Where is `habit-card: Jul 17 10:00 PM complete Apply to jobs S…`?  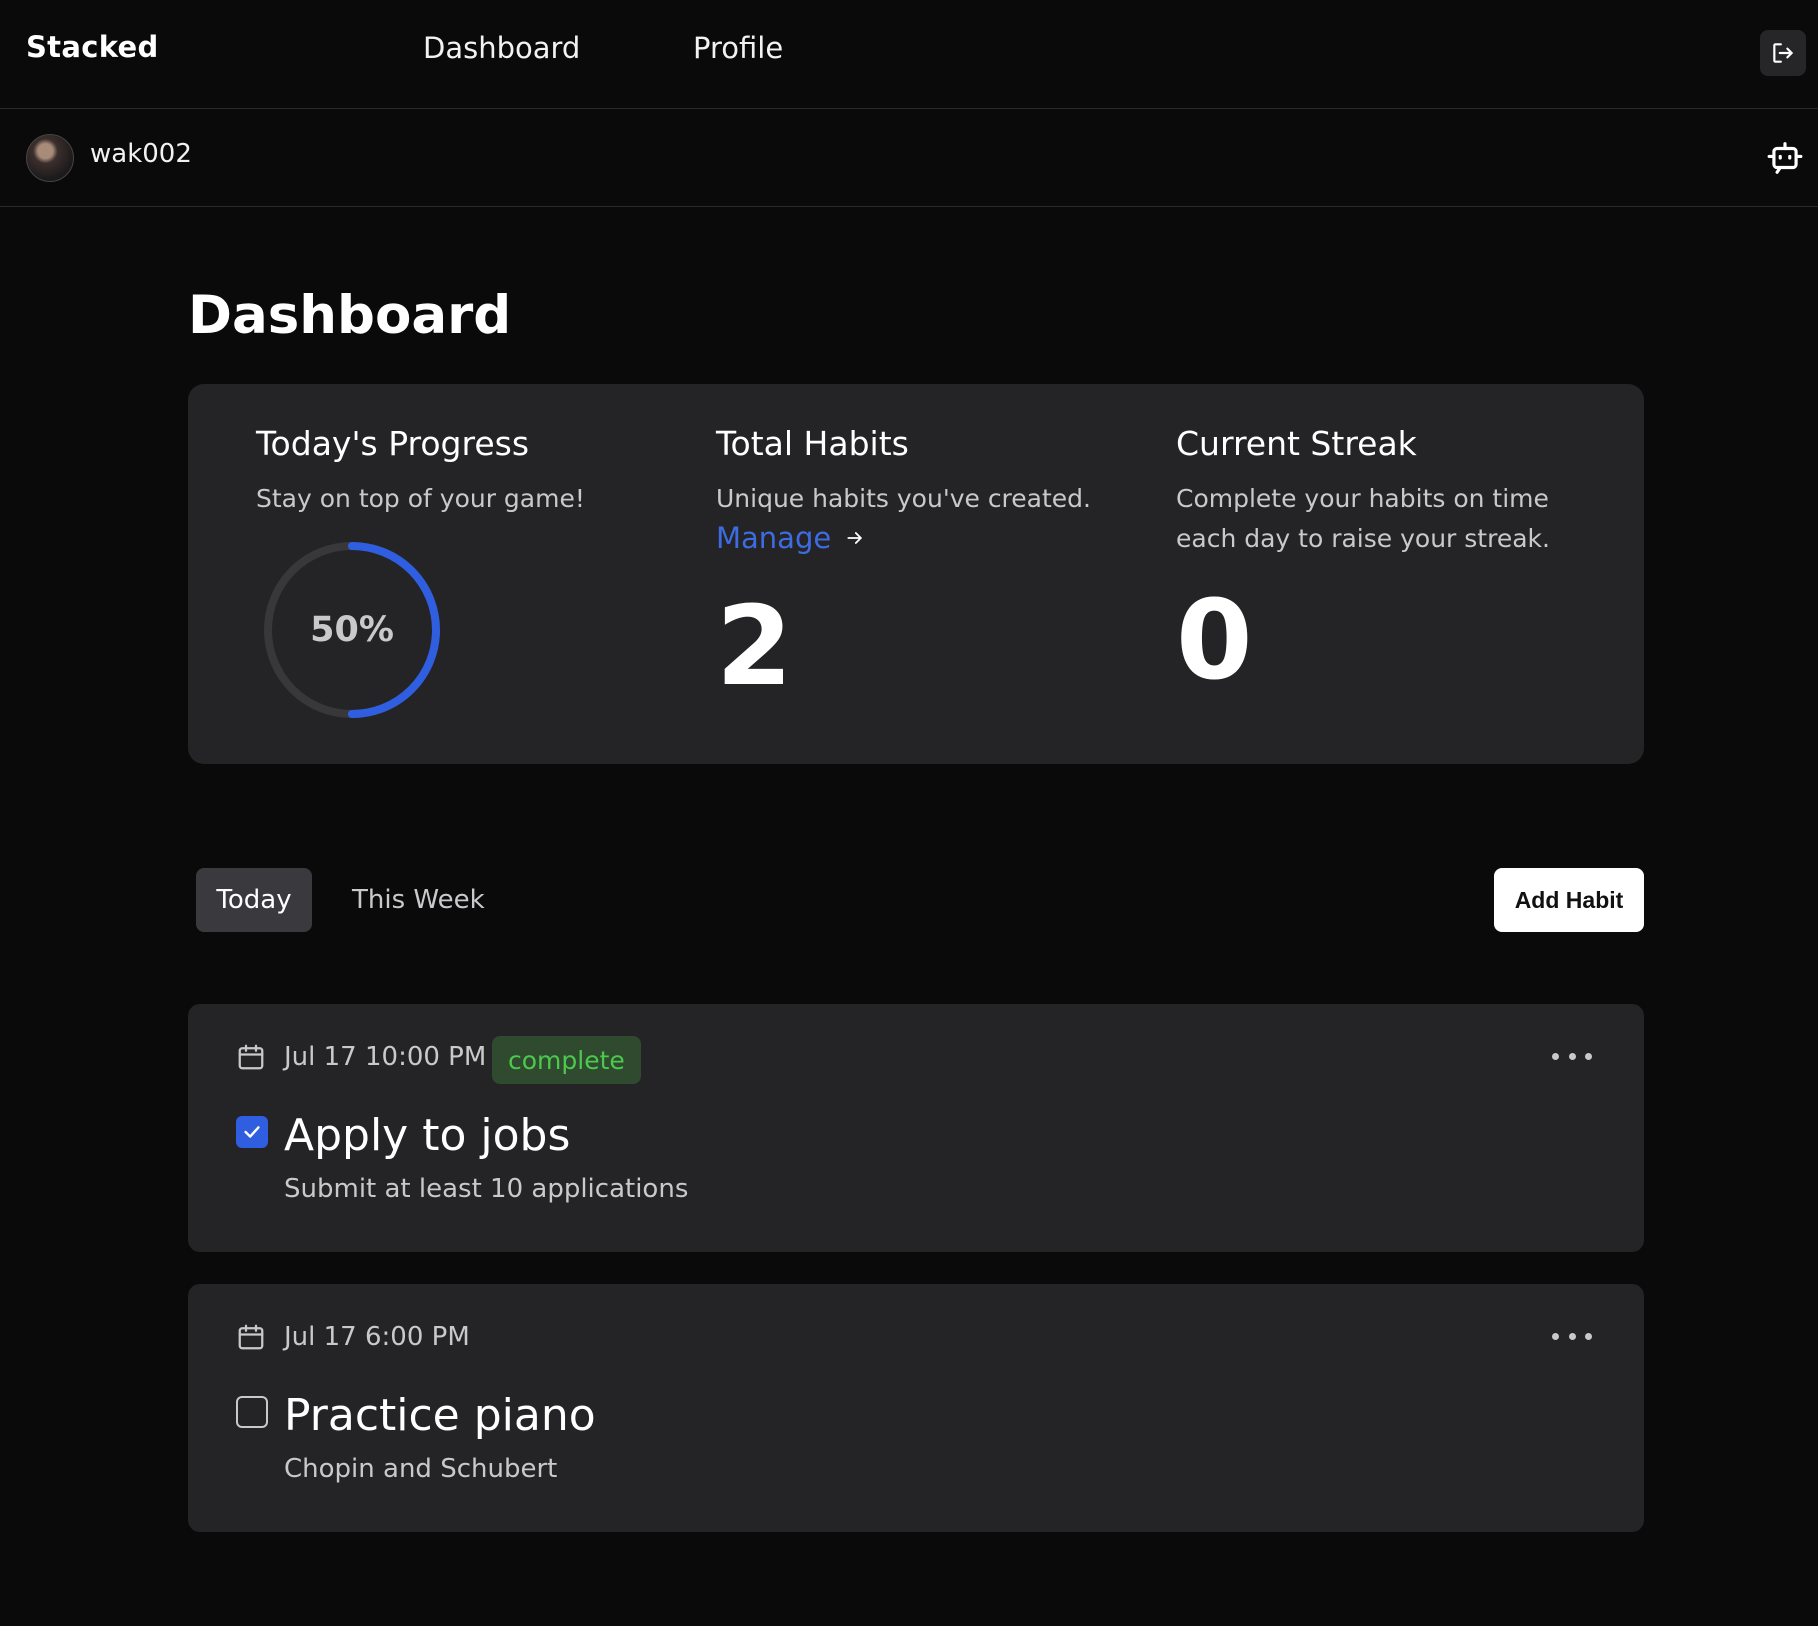
habit-card: Jul 17 10:00 PM complete Apply to jobs S… is located at coordinates (916, 1128).